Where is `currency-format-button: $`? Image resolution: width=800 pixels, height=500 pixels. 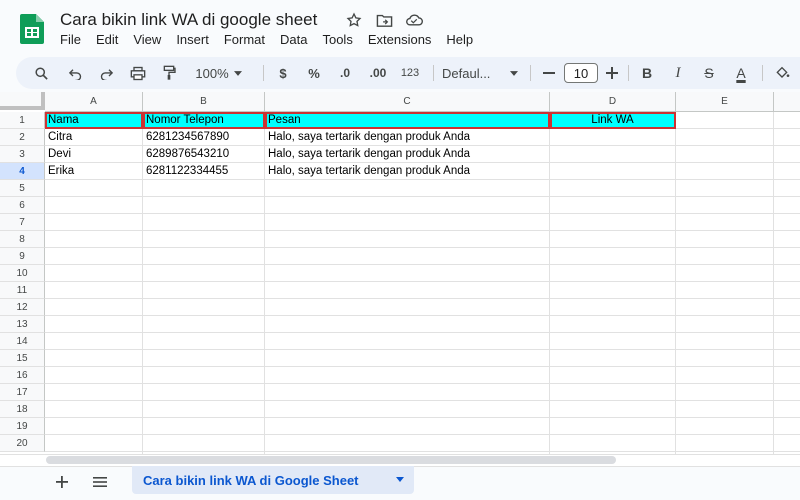
currency-format-button: $ is located at coordinates (283, 73).